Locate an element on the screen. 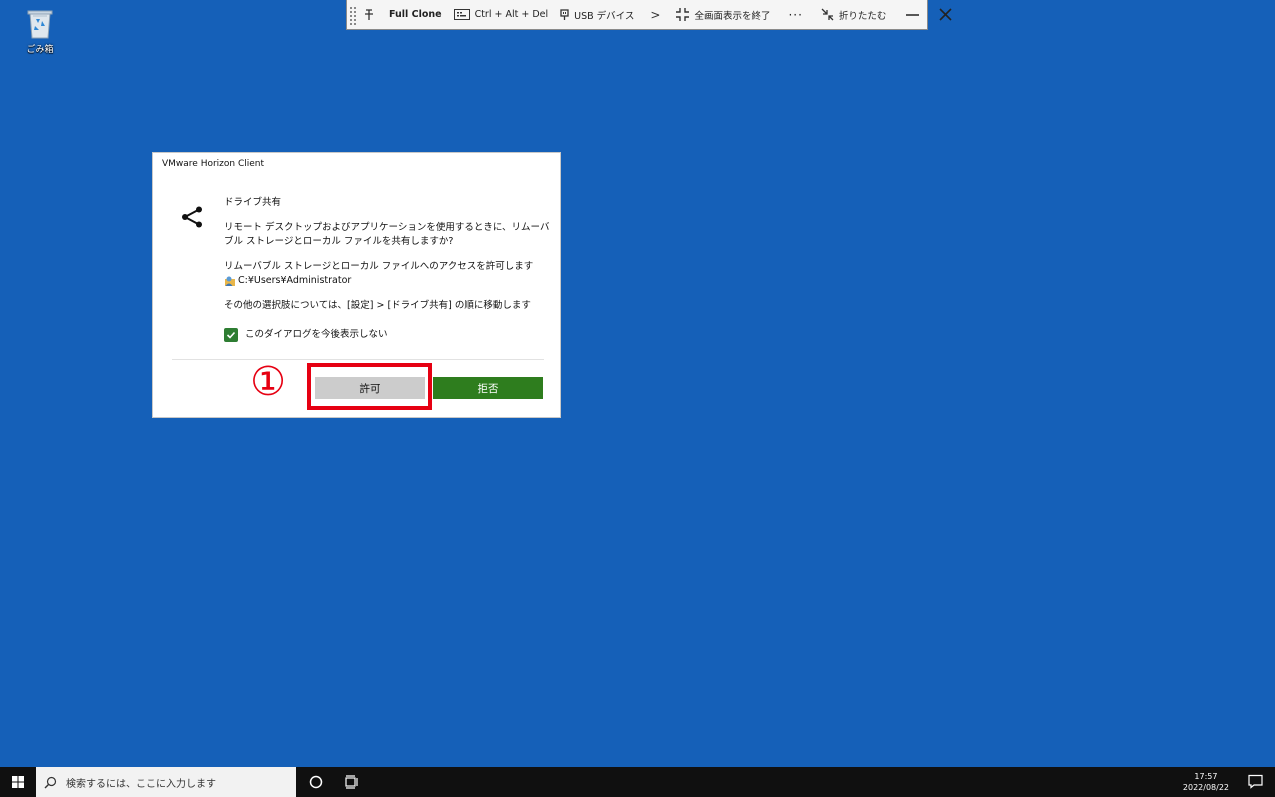 The image size is (1275, 797). usb-submenu-arrow: > is located at coordinates (655, 14).